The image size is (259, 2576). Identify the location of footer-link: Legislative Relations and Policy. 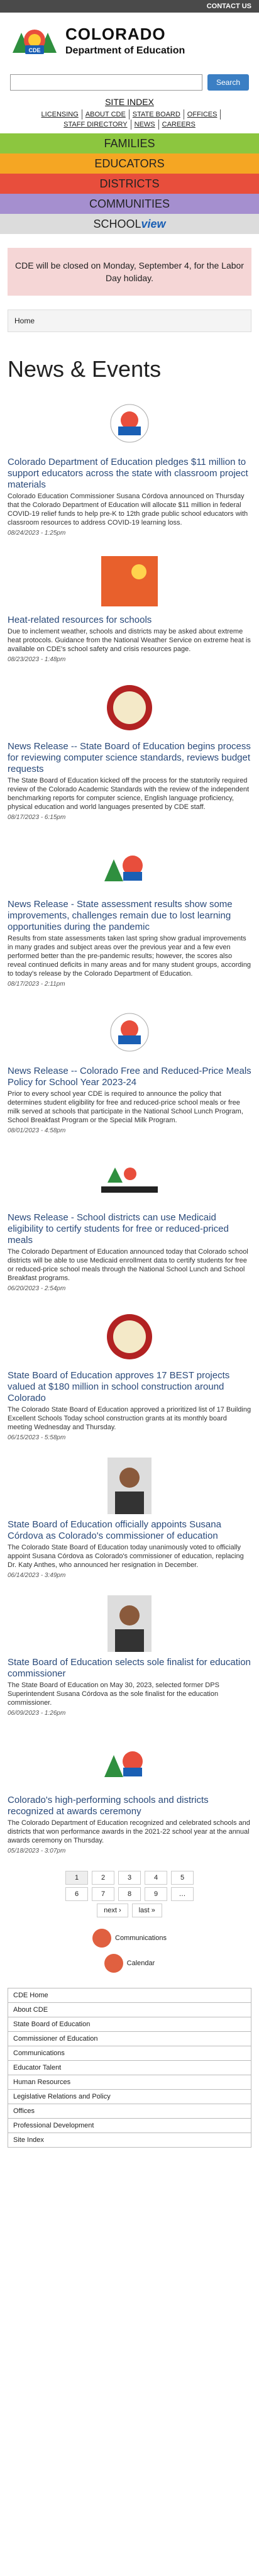
(129, 2097).